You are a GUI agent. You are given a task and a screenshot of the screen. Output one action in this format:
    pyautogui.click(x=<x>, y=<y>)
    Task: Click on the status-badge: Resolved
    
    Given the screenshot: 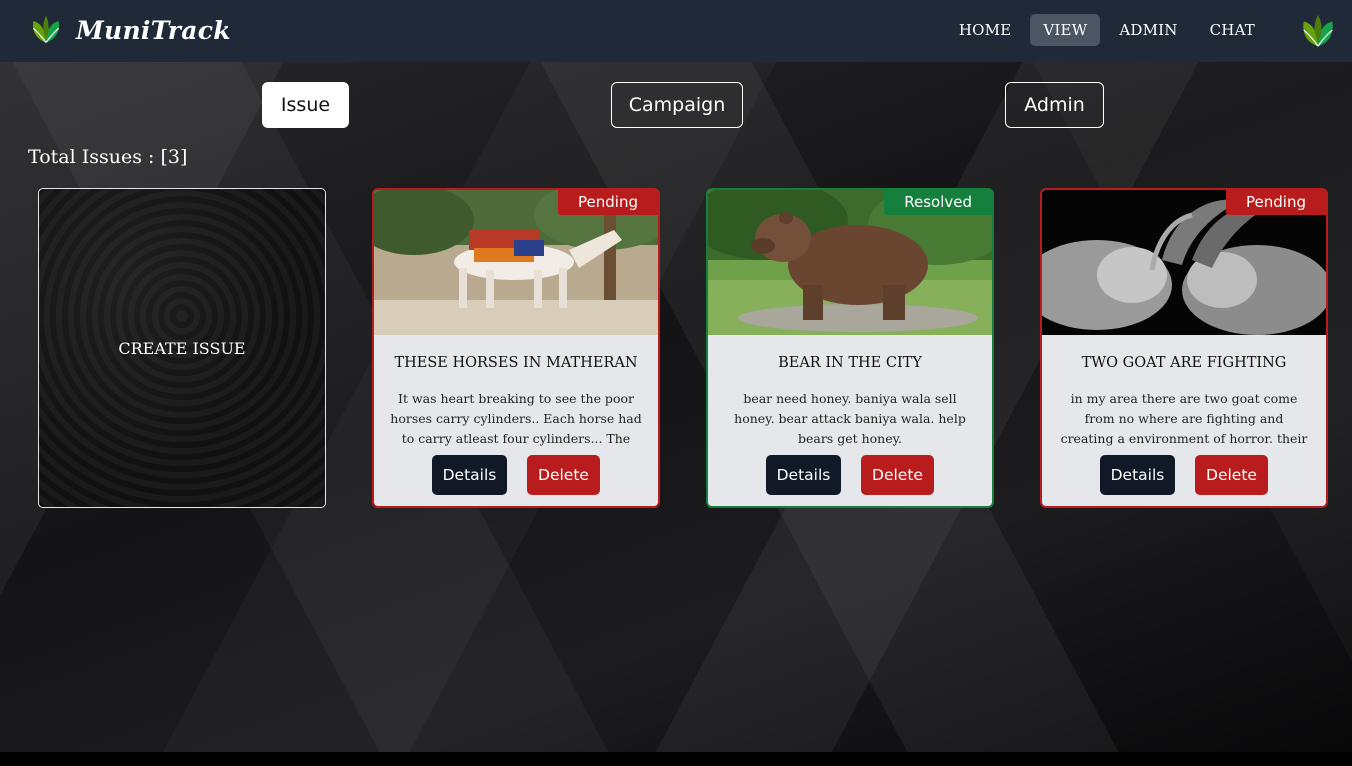 What is the action you would take?
    pyautogui.click(x=938, y=202)
    